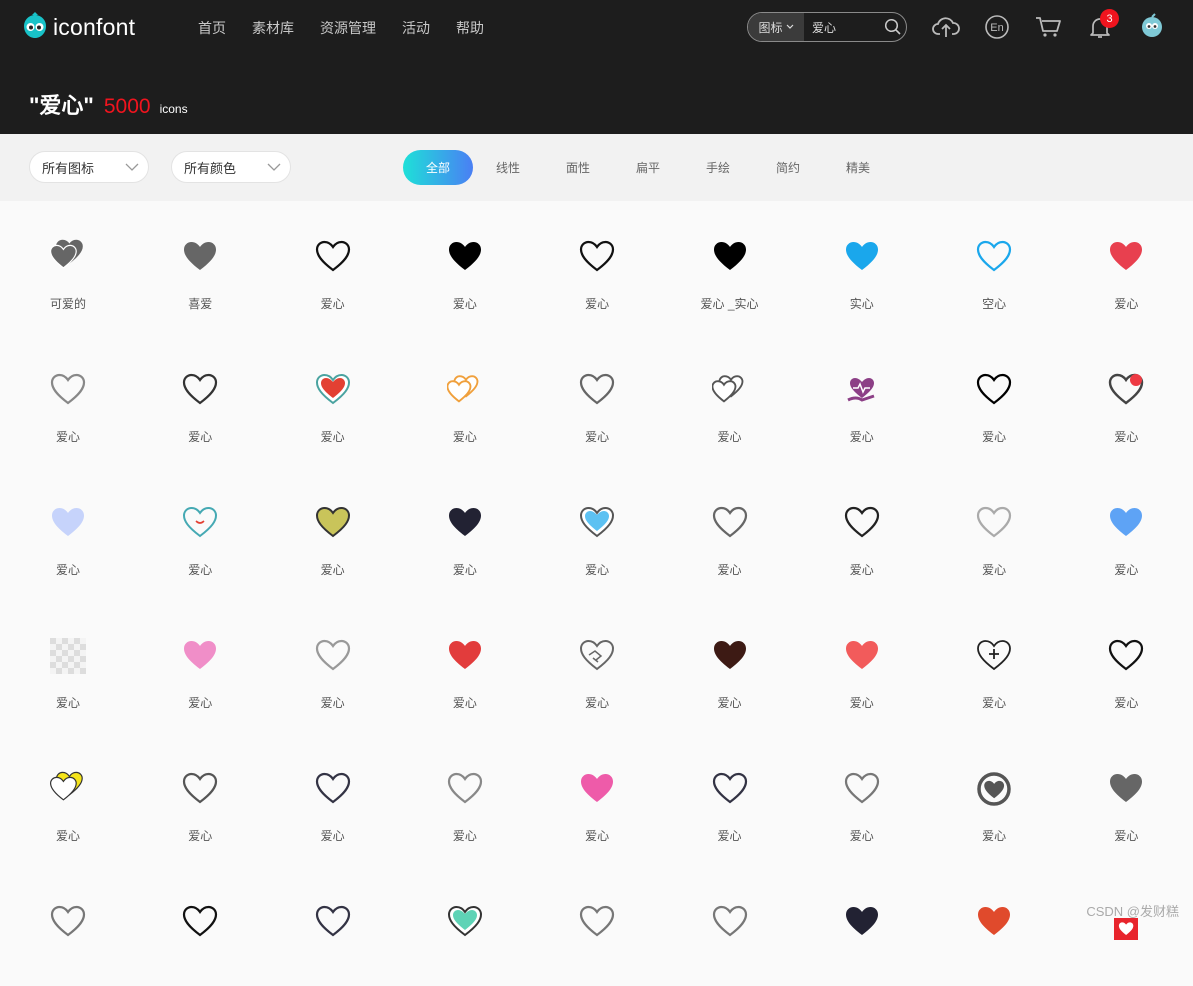  What do you see at coordinates (470, 28) in the screenshot?
I see `nav-help: 帮助` at bounding box center [470, 28].